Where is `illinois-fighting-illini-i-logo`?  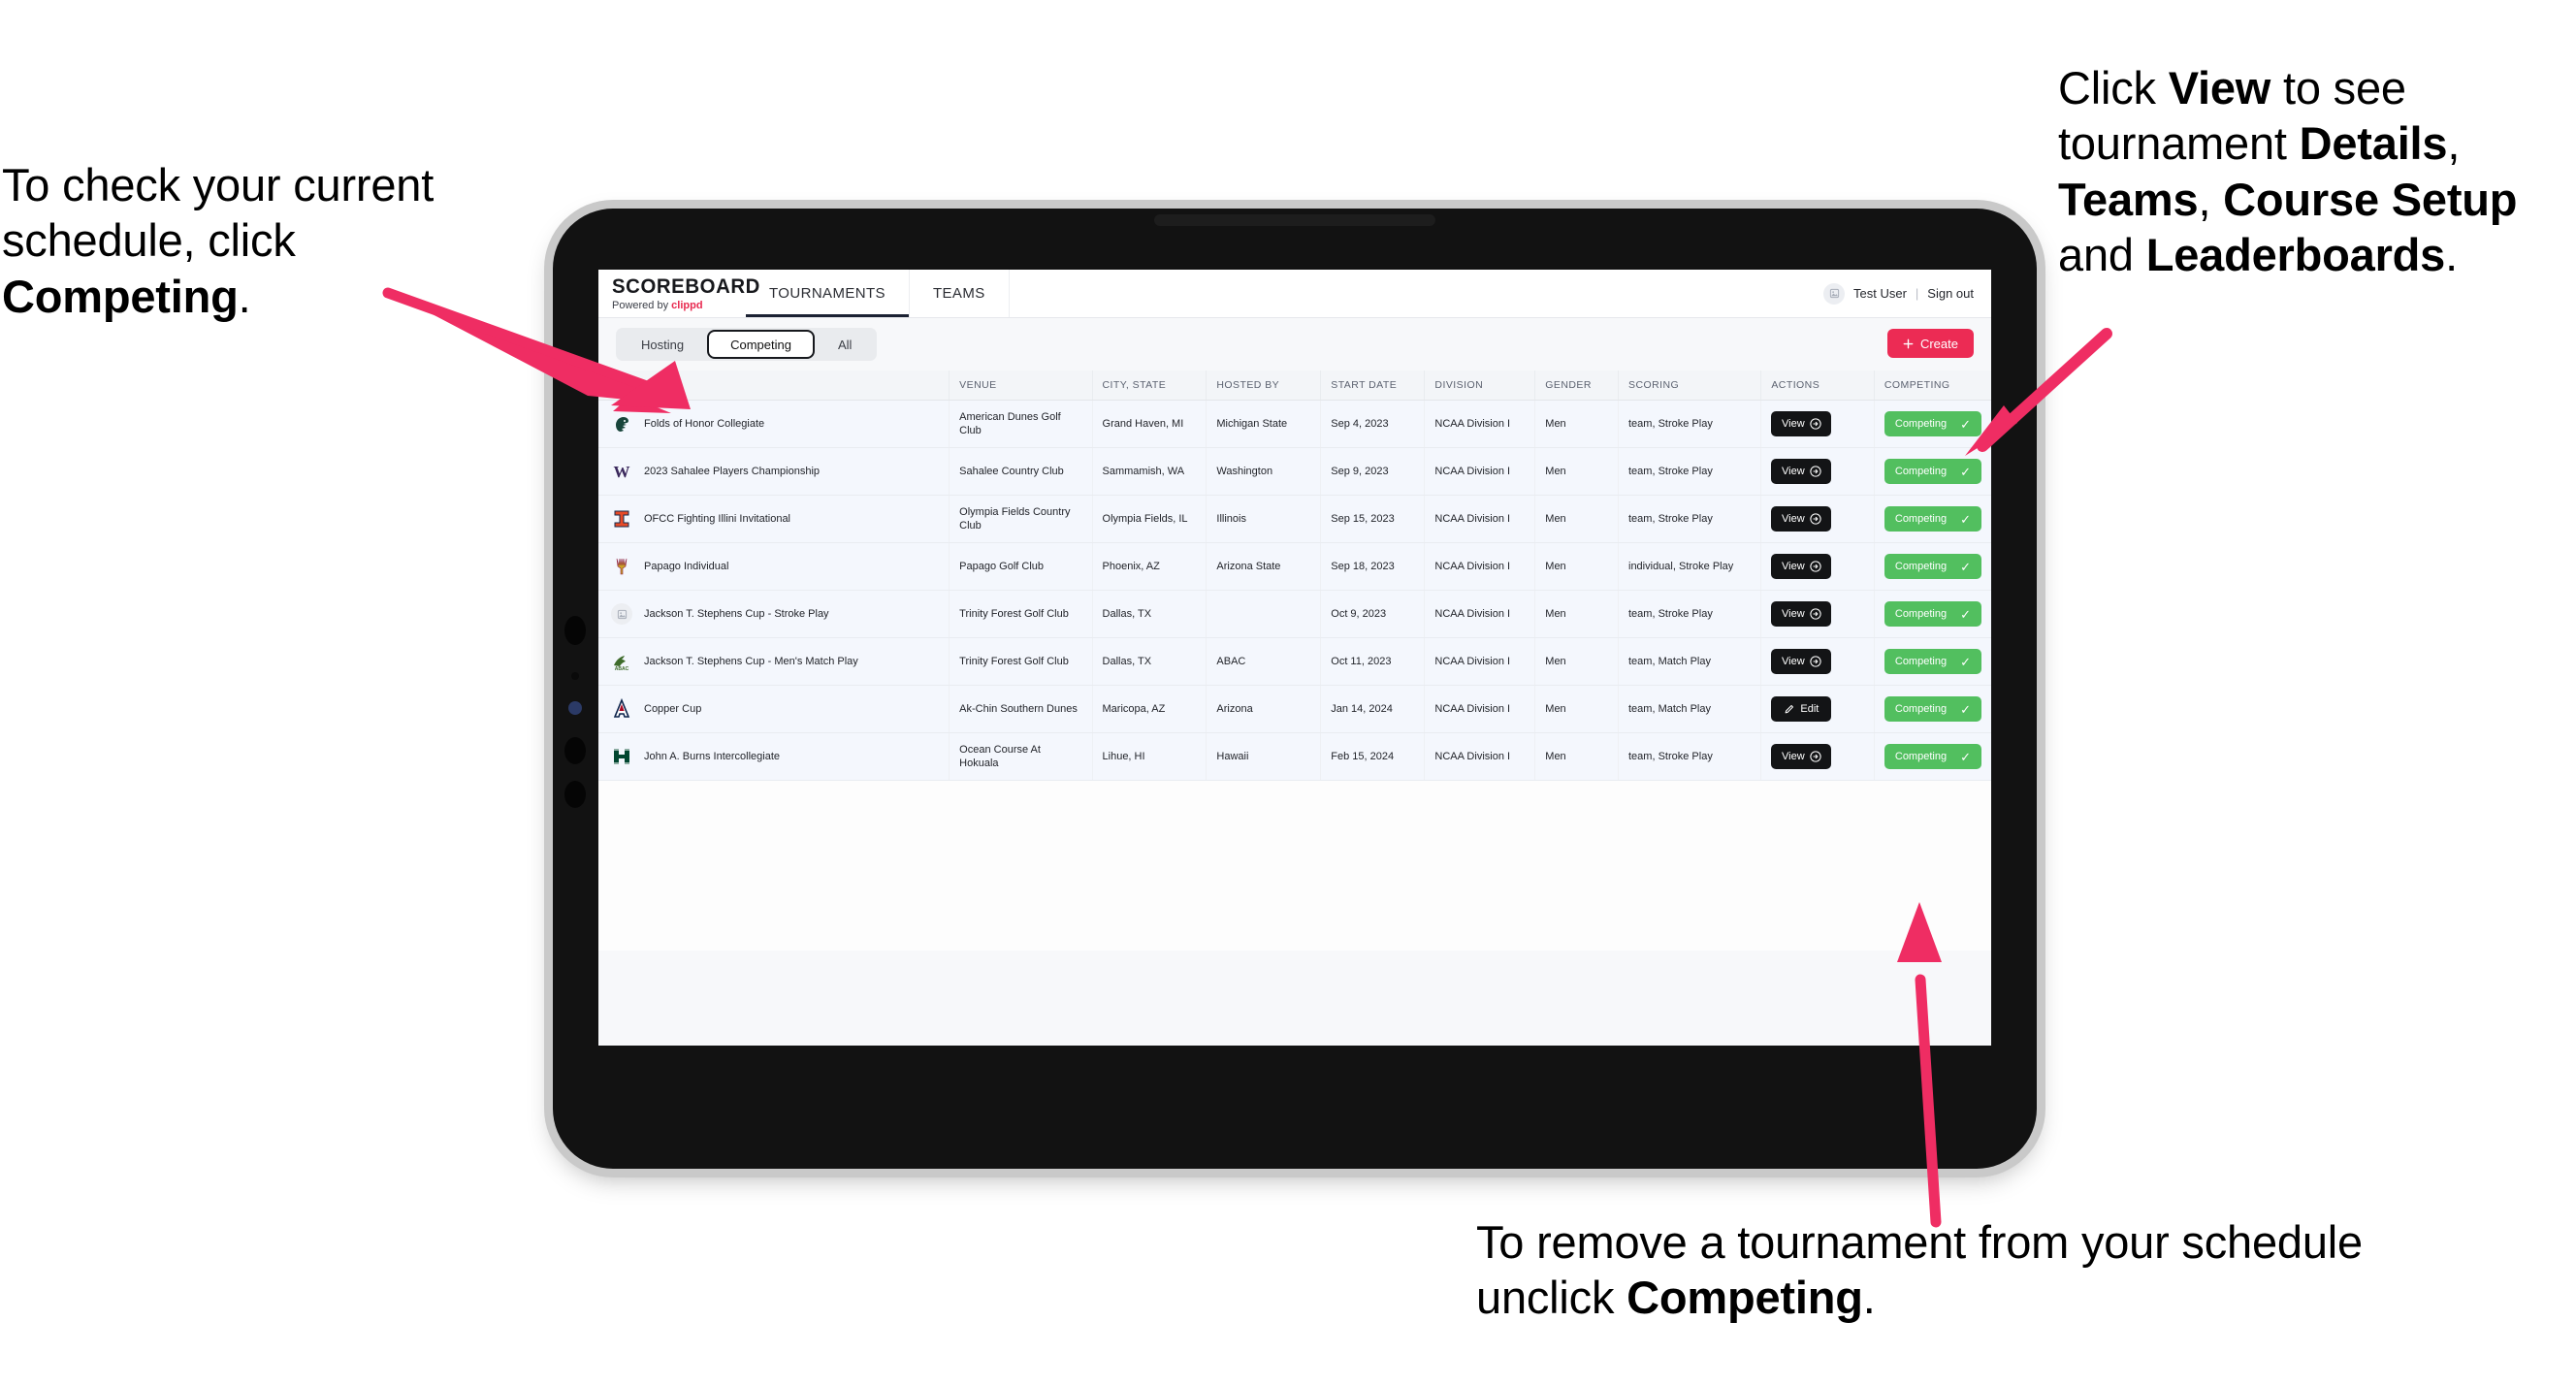
illinois-fighting-illini-i-logo is located at coordinates (621, 519).